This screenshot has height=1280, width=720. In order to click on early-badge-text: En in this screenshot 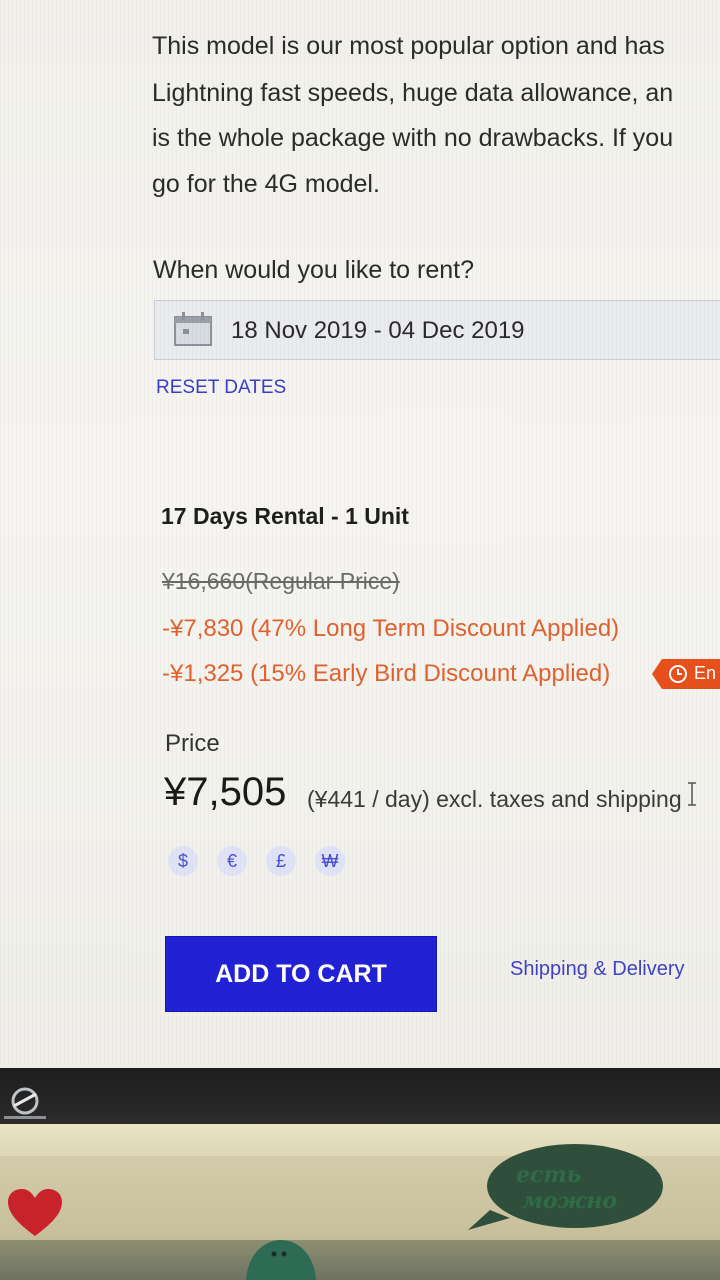, I will do `click(705, 673)`.